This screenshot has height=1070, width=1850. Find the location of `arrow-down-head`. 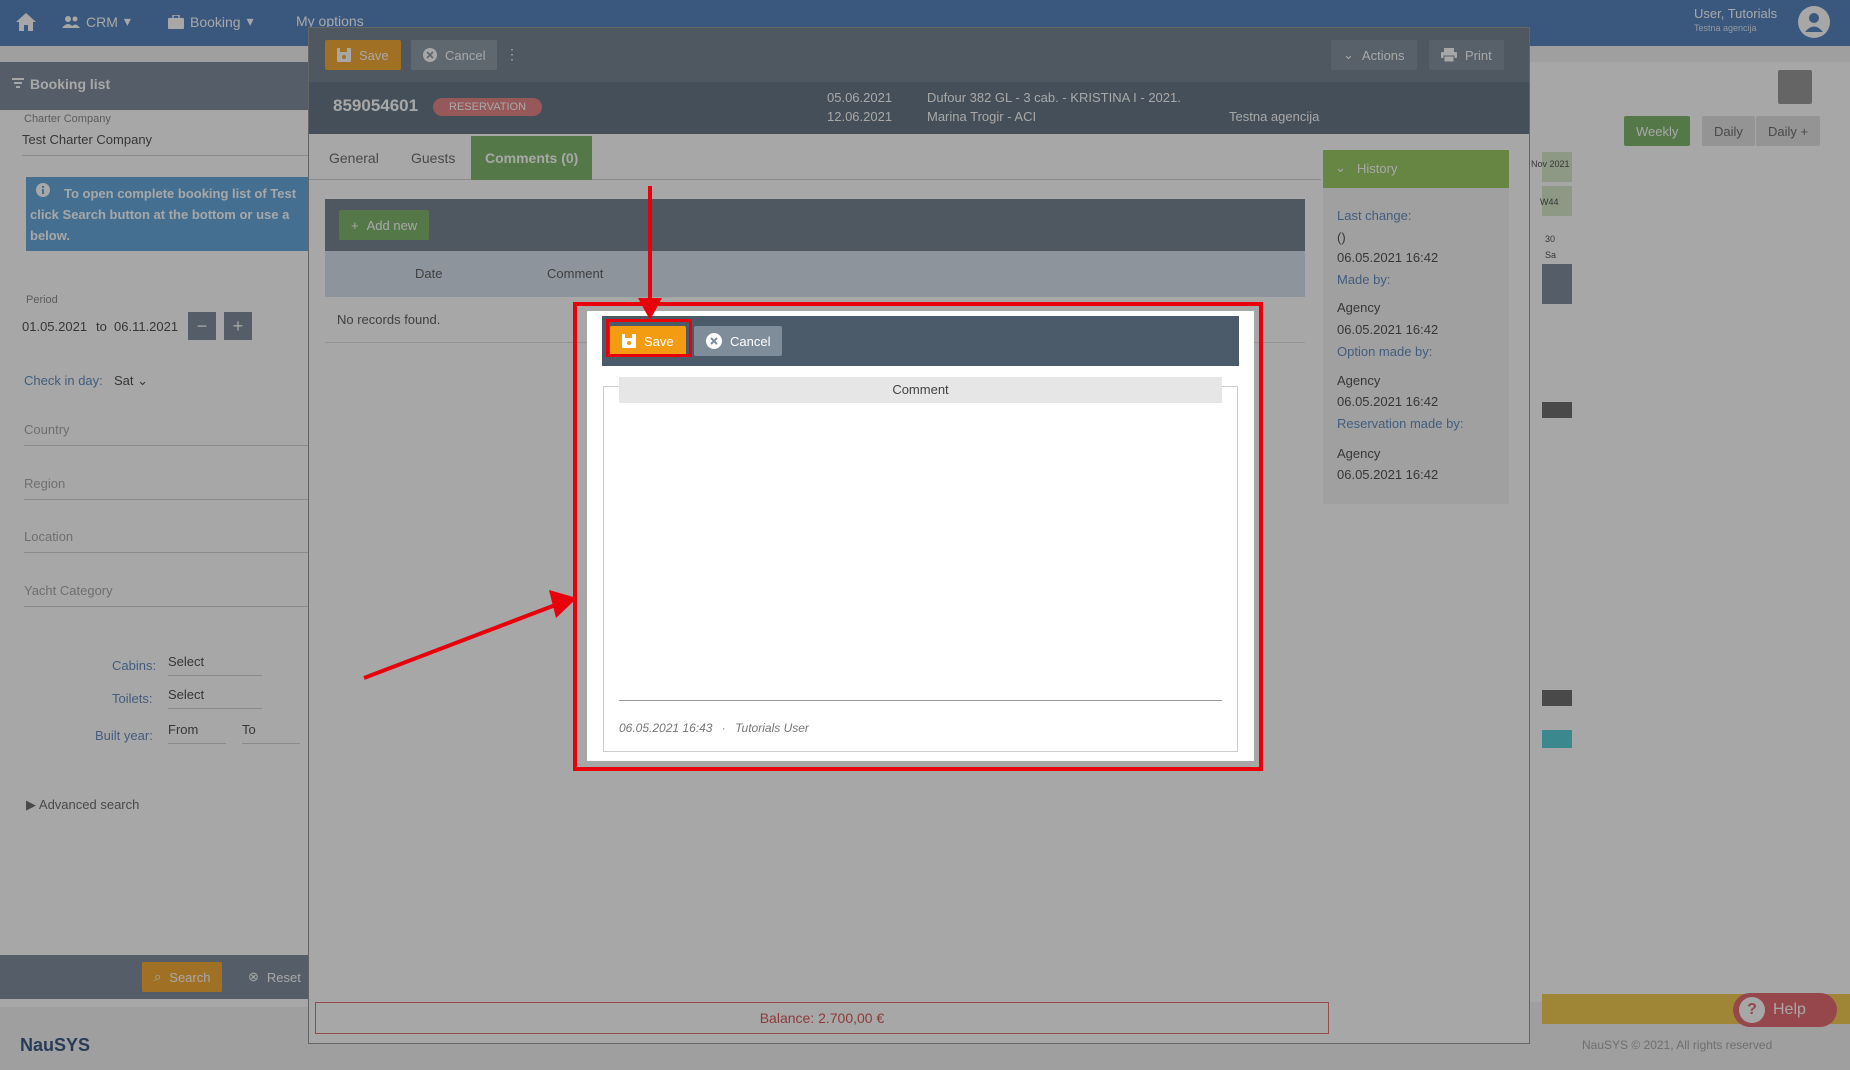

arrow-down-head is located at coordinates (650, 309).